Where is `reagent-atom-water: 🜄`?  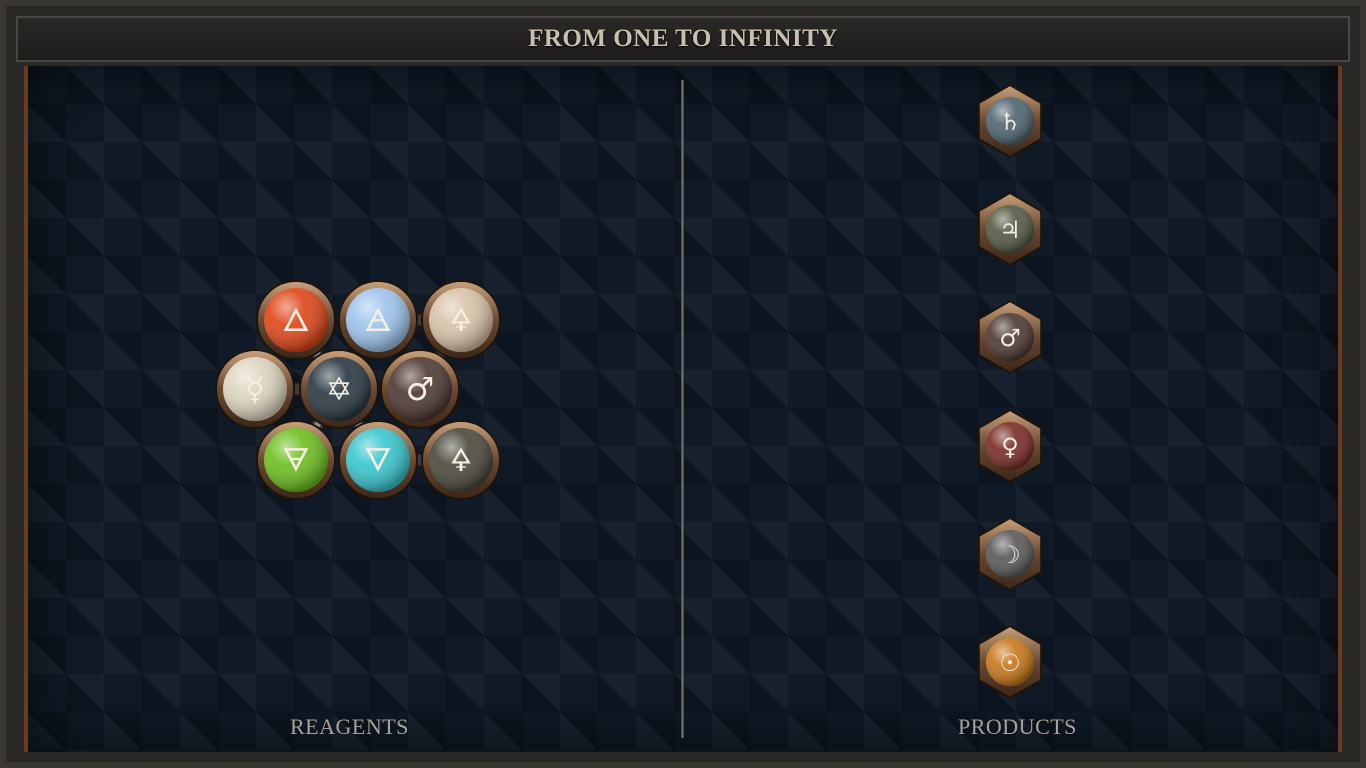 reagent-atom-water: 🜄 is located at coordinates (378, 460).